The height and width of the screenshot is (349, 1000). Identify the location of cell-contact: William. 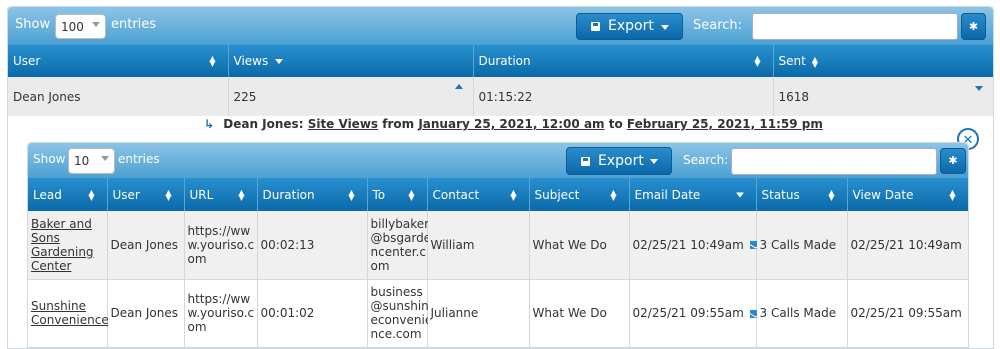
(478, 245).